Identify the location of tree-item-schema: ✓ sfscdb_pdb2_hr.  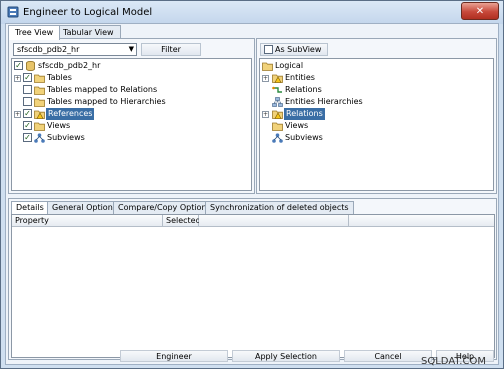
(129, 66).